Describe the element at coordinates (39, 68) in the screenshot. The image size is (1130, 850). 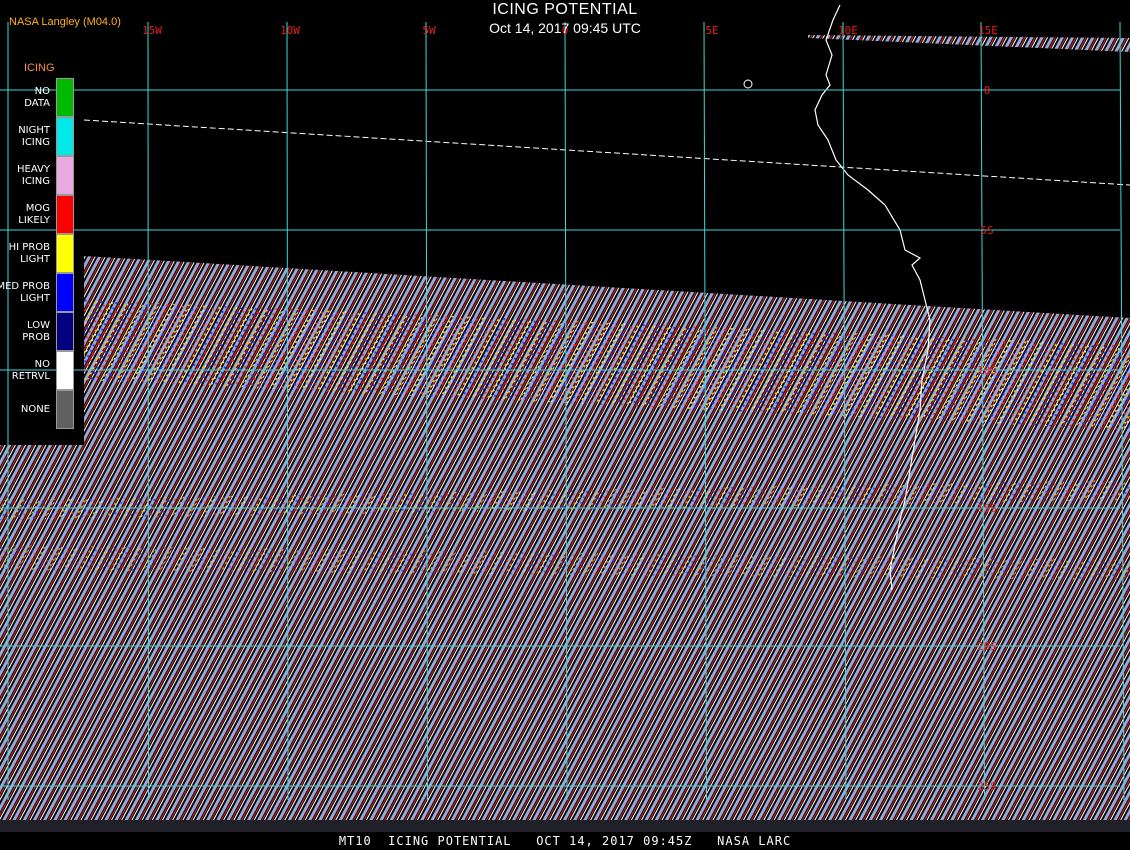
I see `legend-title: ICING` at that location.